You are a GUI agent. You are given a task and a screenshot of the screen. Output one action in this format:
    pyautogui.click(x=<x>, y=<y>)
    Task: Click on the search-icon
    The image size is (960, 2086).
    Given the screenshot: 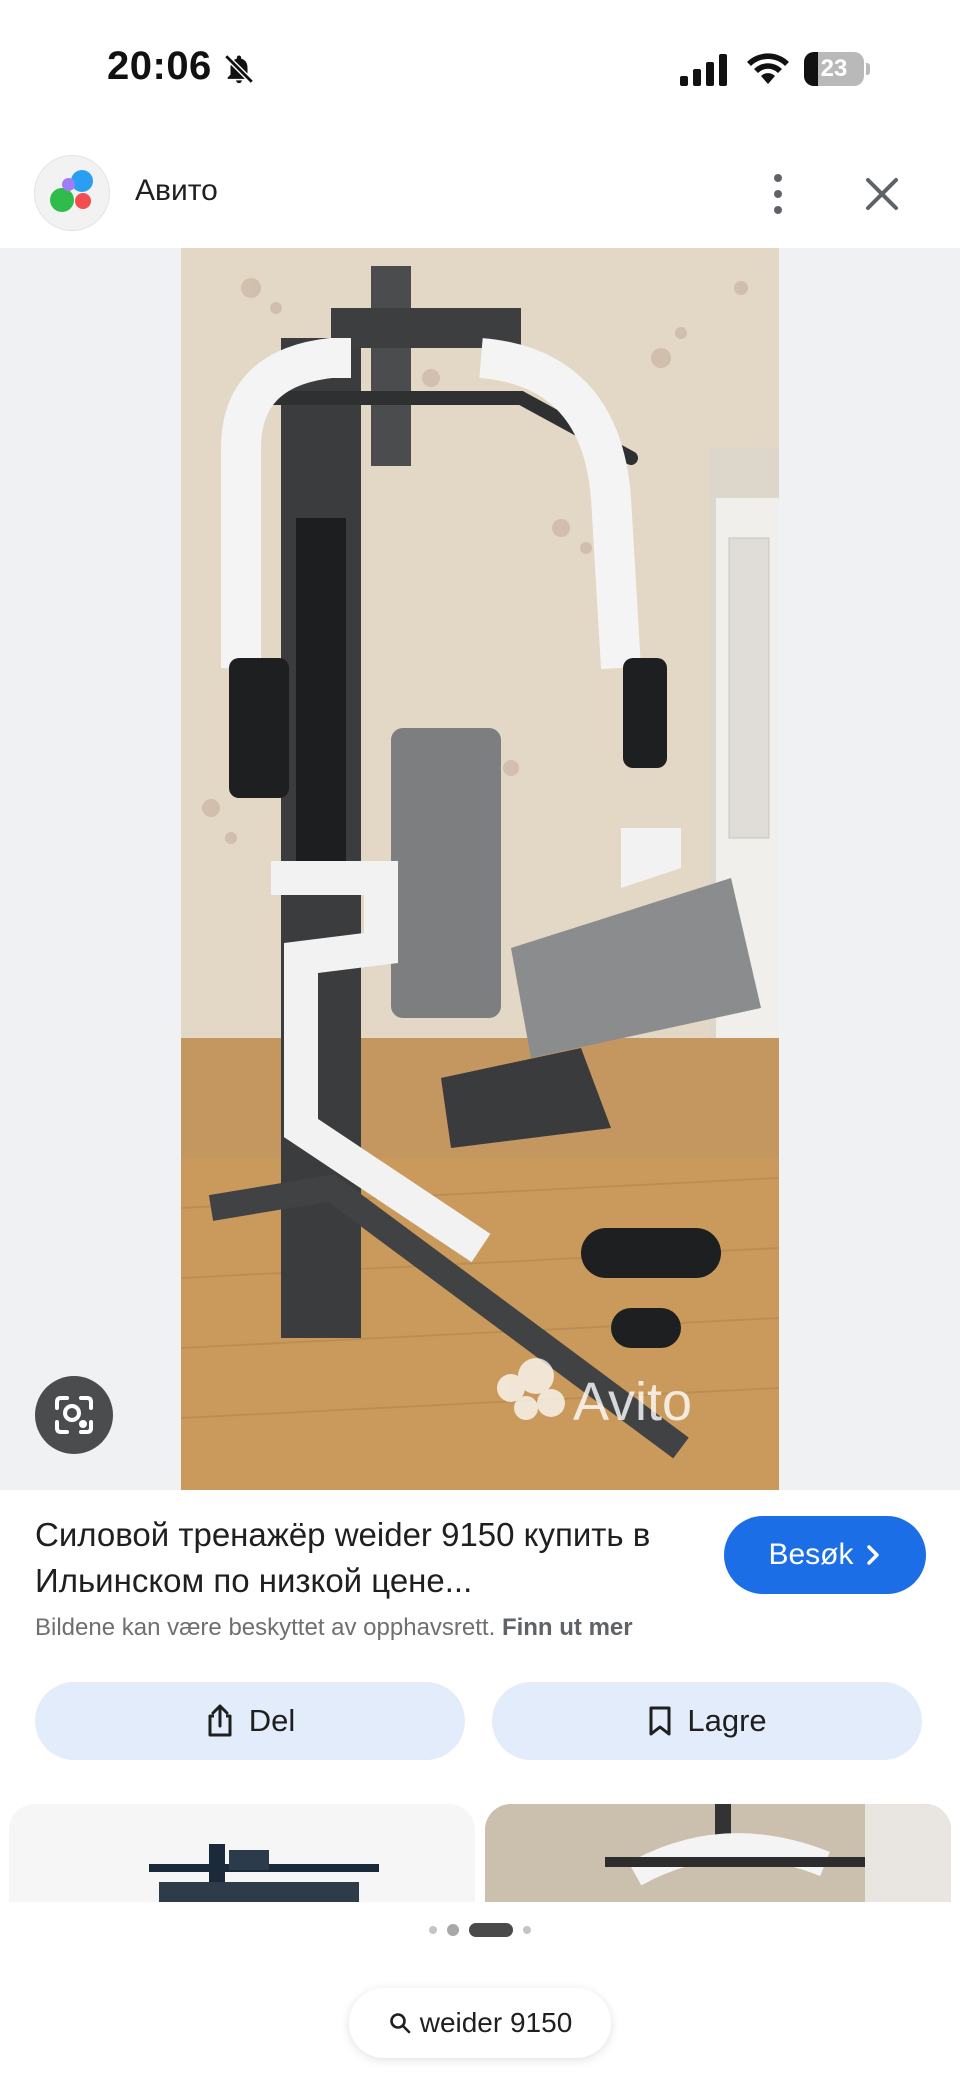 What is the action you would take?
    pyautogui.click(x=400, y=2023)
    